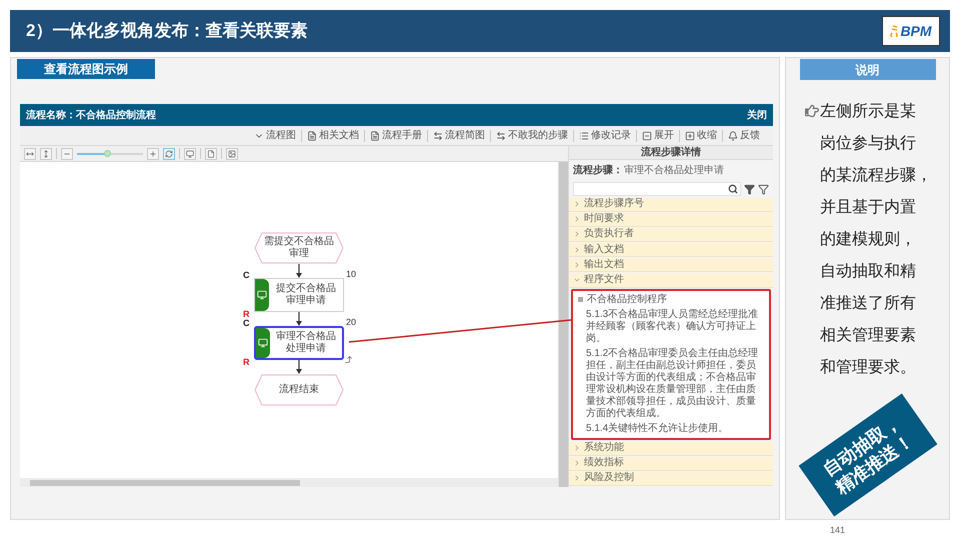 Image resolution: width=960 pixels, height=540 pixels. I want to click on accordion-header: 输入文档, so click(671, 250).